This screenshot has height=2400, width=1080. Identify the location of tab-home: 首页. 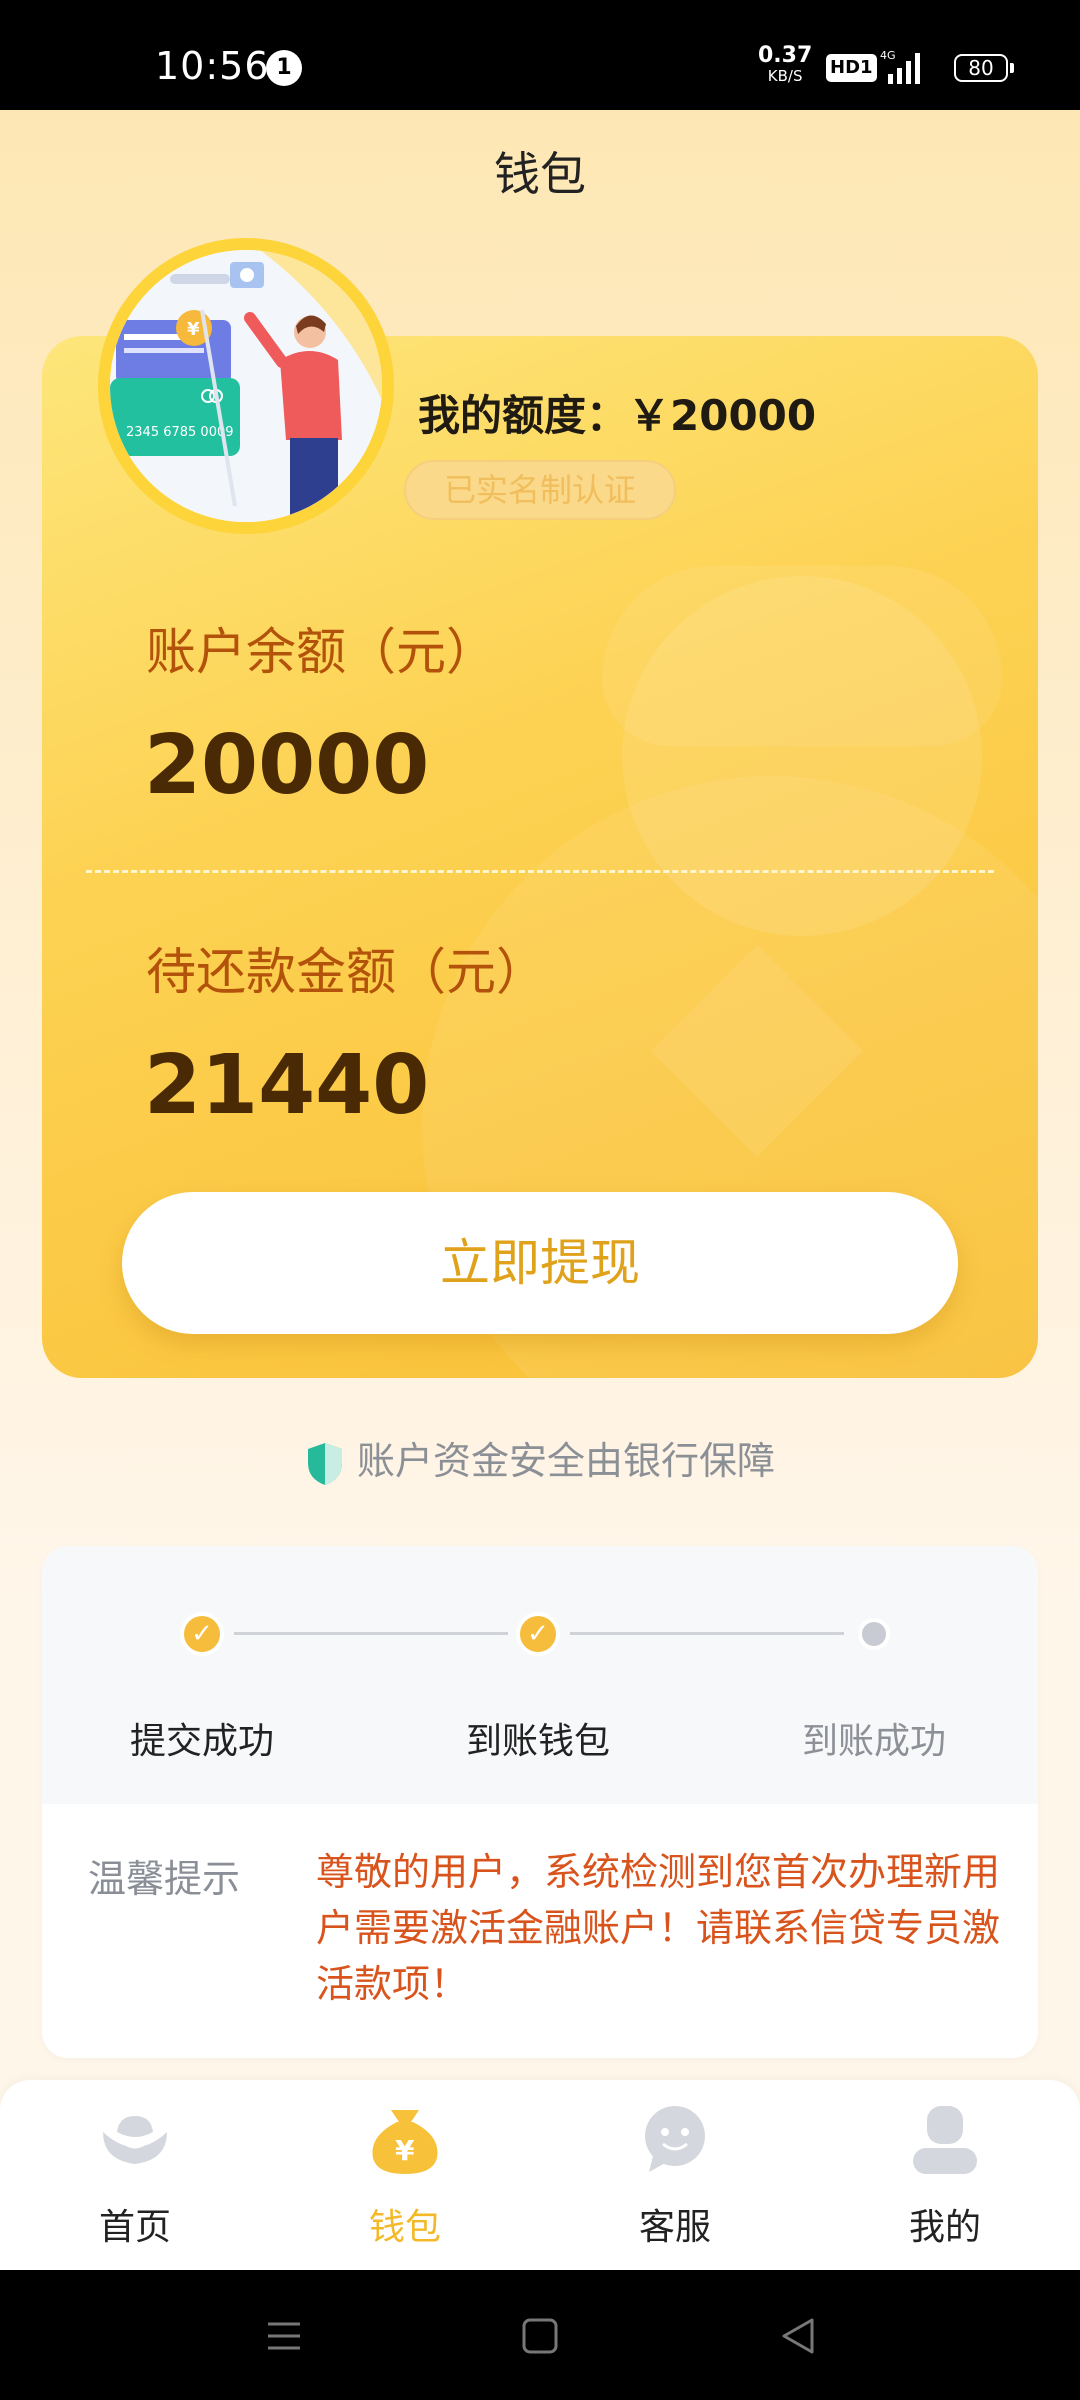
(135, 2175).